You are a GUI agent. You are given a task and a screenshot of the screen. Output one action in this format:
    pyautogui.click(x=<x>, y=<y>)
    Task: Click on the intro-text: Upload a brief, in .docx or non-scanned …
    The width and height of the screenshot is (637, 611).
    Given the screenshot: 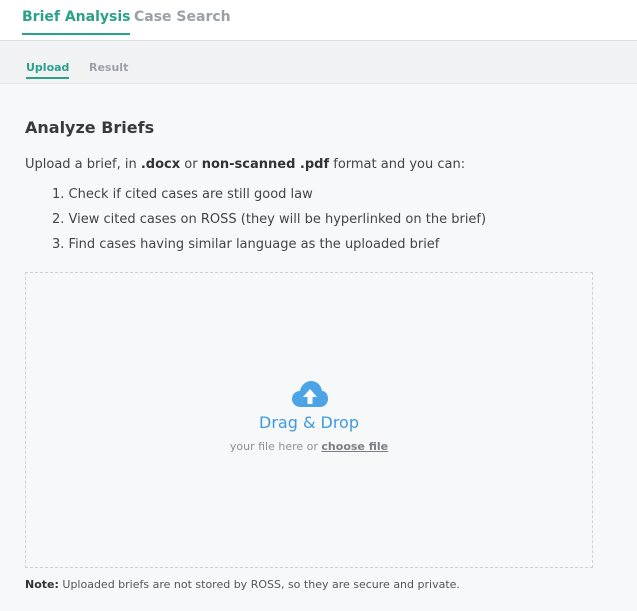 What is the action you would take?
    pyautogui.click(x=245, y=164)
    